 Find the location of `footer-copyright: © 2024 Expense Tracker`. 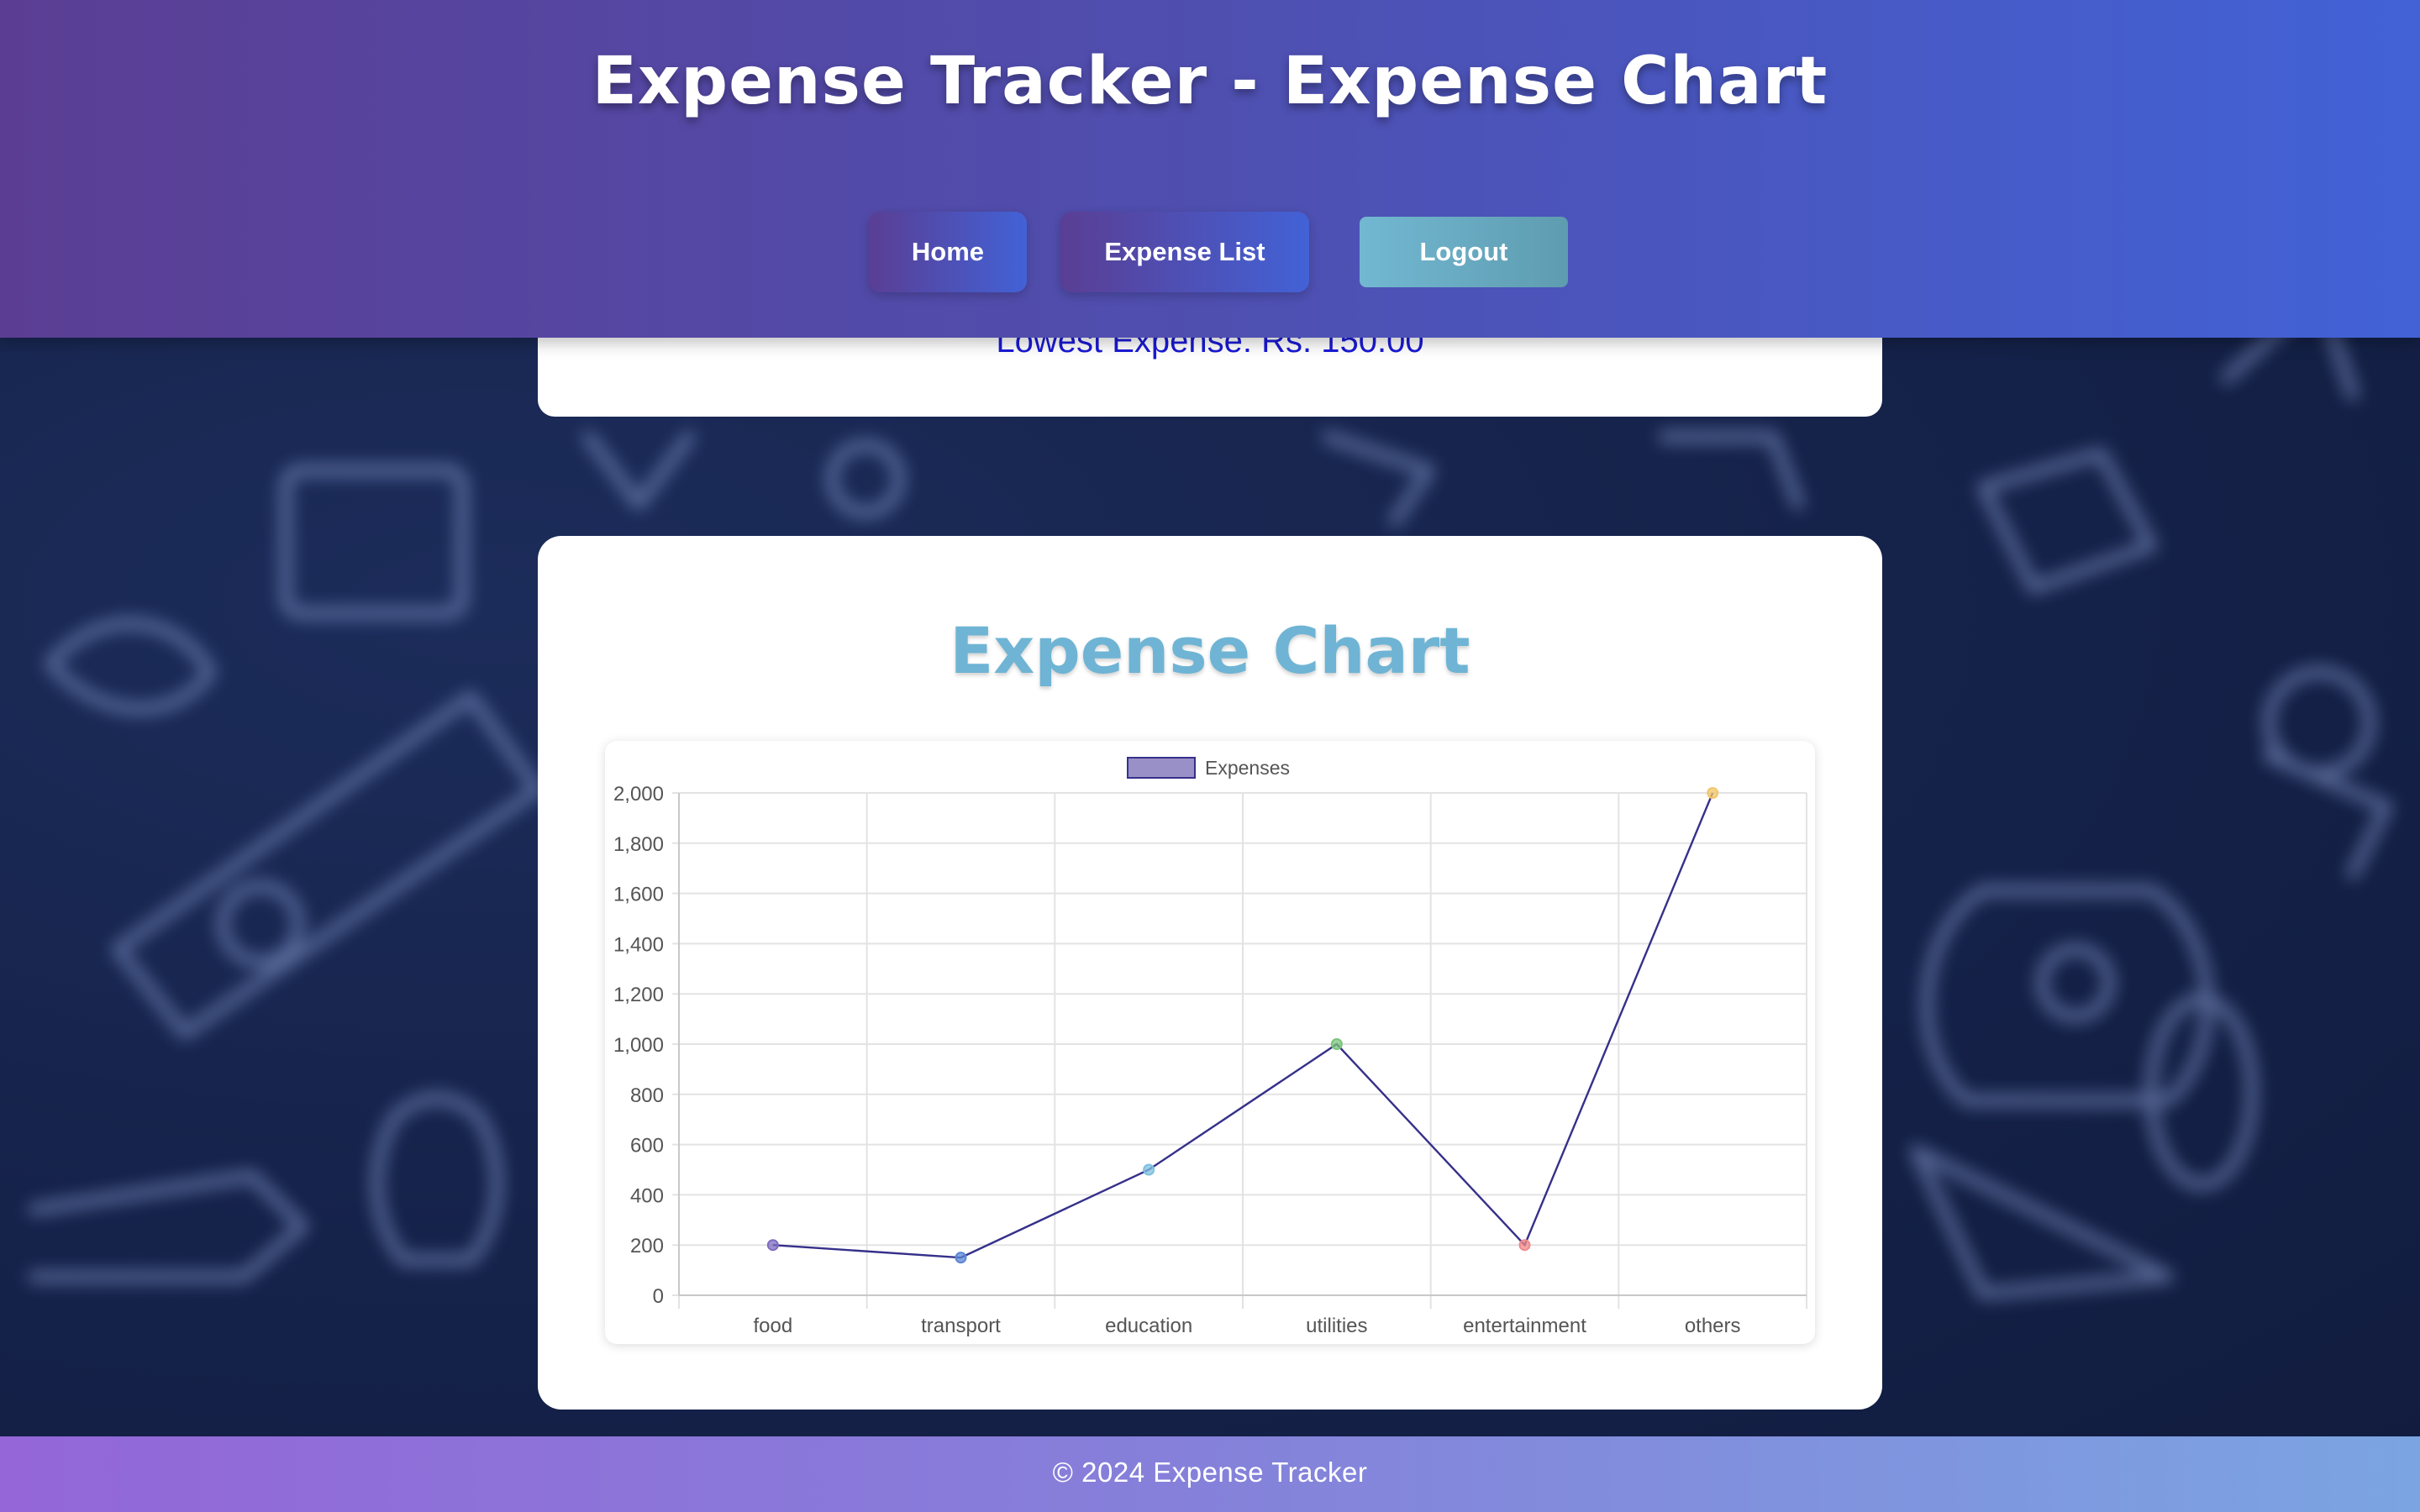

footer-copyright: © 2024 Expense Tracker is located at coordinates (1210, 1472).